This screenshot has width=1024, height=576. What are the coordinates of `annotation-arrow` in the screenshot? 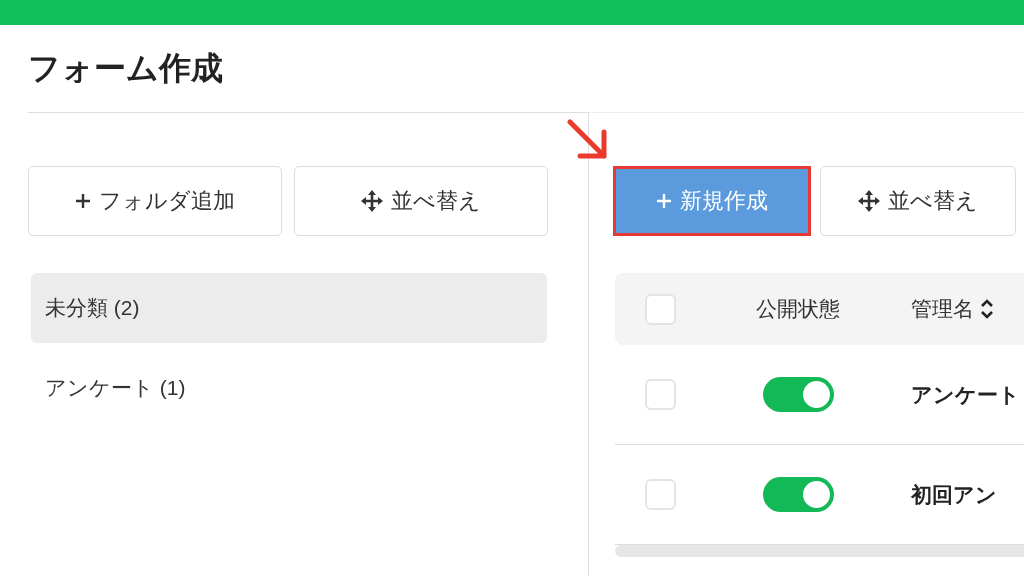 It's located at (588, 140).